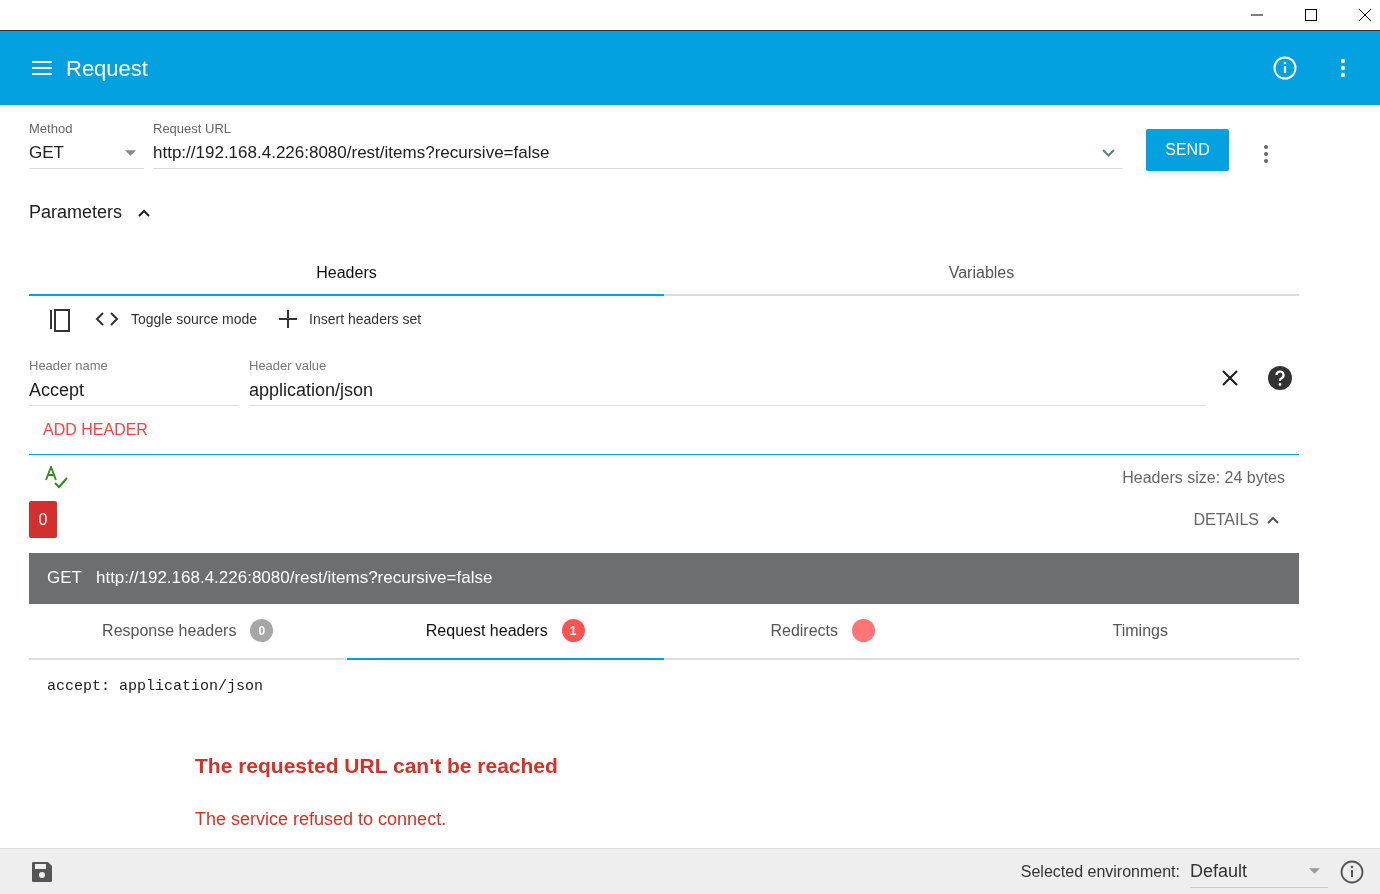 This screenshot has width=1380, height=894. What do you see at coordinates (288, 319) in the screenshot?
I see `plus-icon` at bounding box center [288, 319].